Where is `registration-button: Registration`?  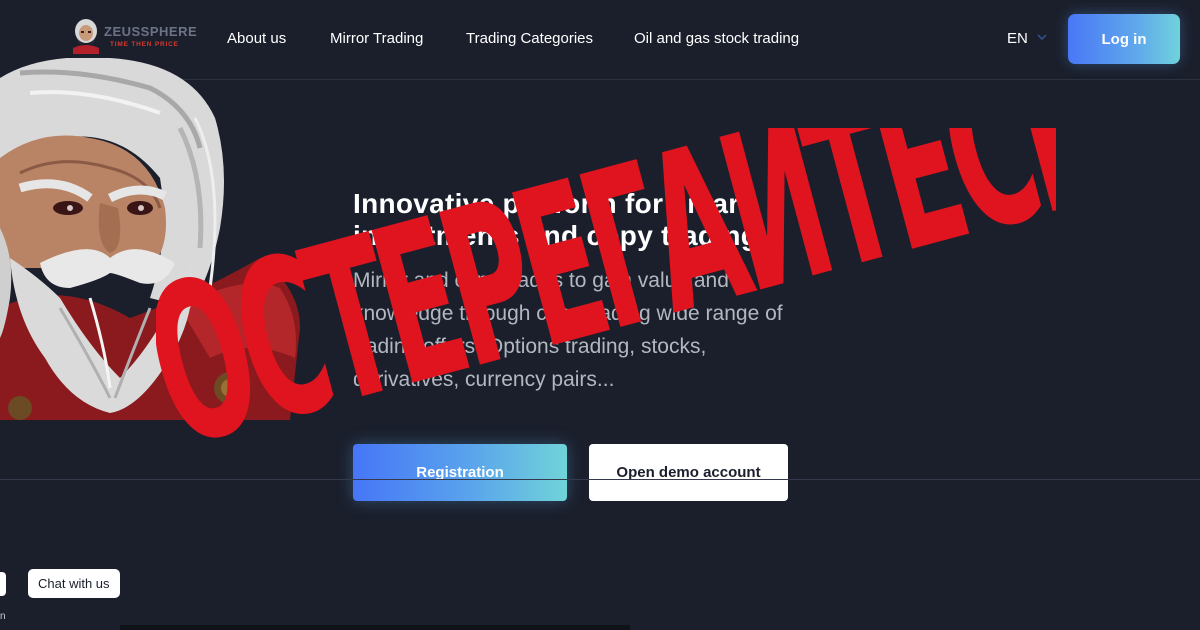 registration-button: Registration is located at coordinates (460, 472).